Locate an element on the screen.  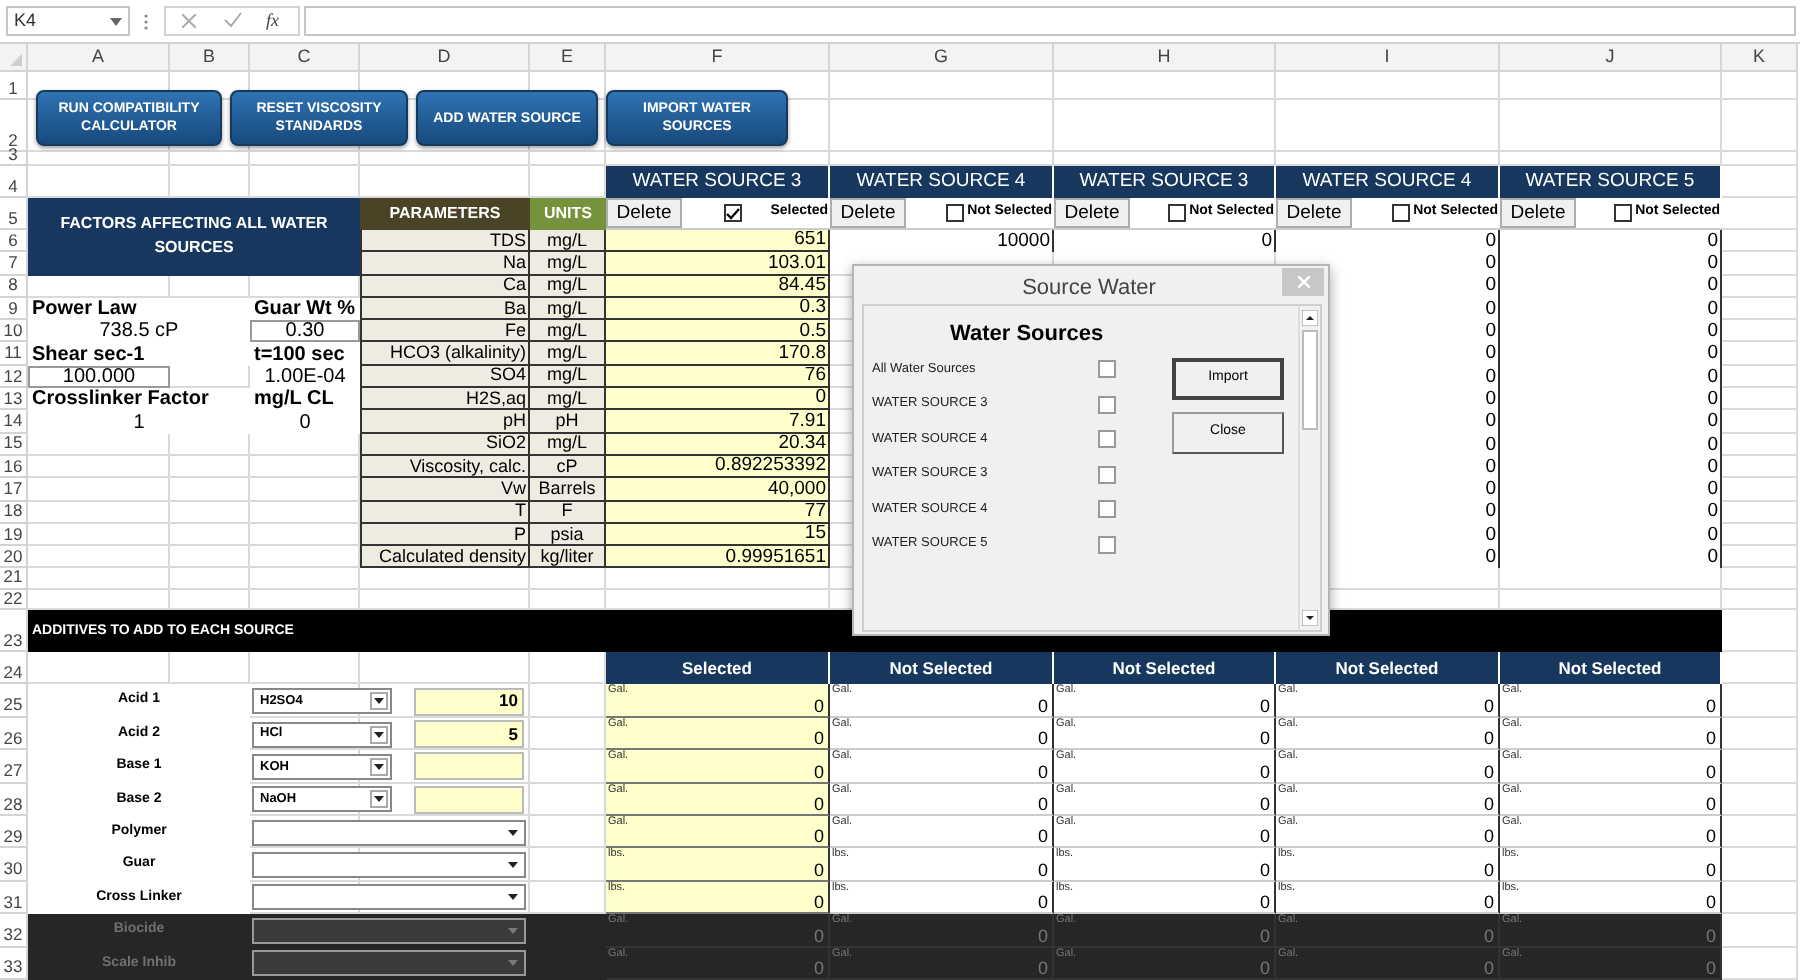
table-cell: 76 is located at coordinates (718, 377).